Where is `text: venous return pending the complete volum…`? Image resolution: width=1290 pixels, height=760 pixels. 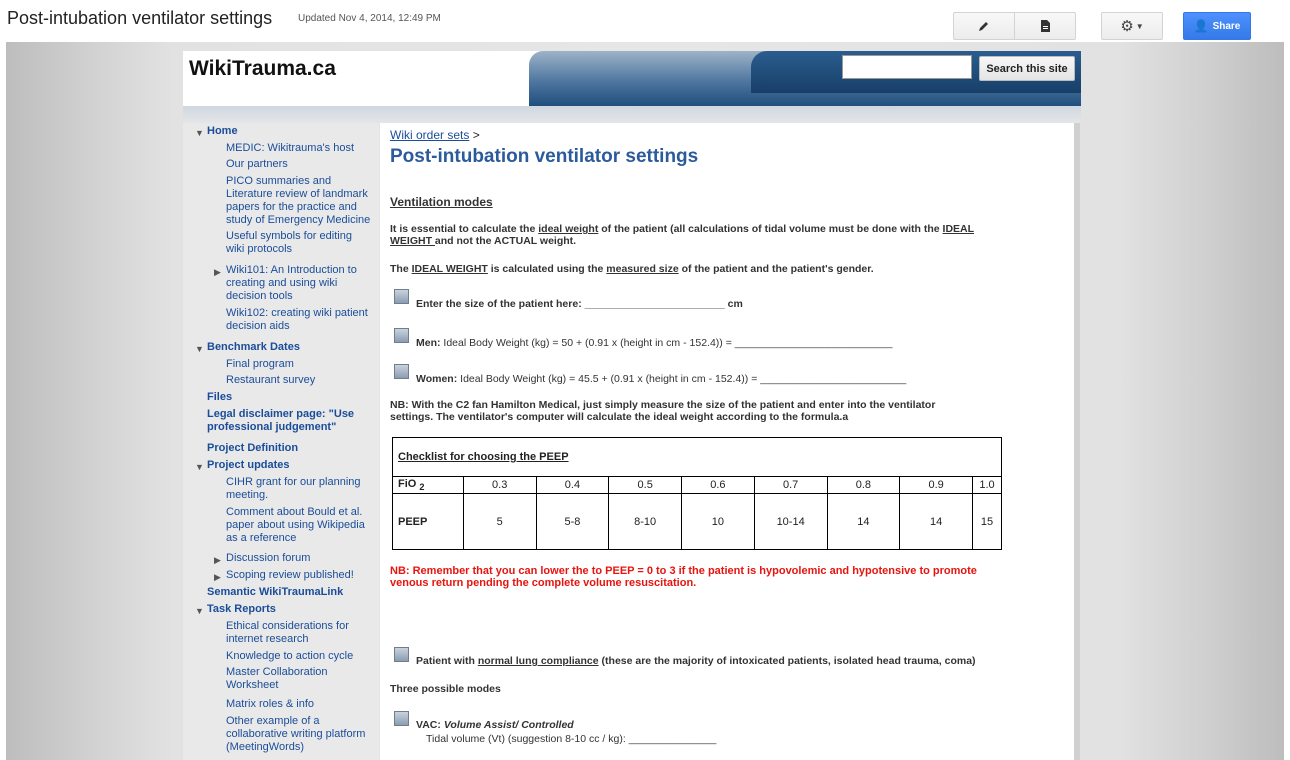 text: venous return pending the complete volum… is located at coordinates (543, 583).